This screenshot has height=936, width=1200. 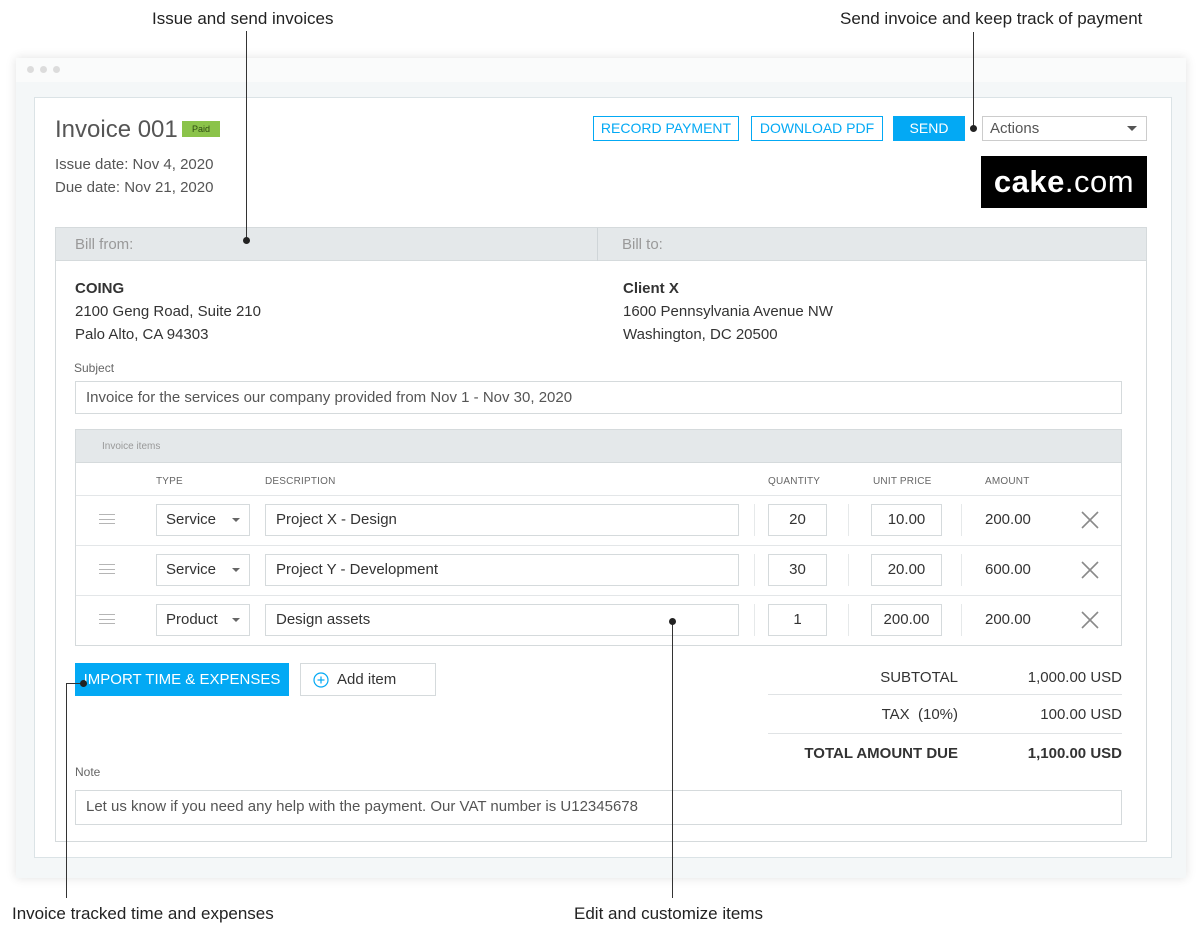 What do you see at coordinates (321, 680) in the screenshot?
I see `plus-circle-icon` at bounding box center [321, 680].